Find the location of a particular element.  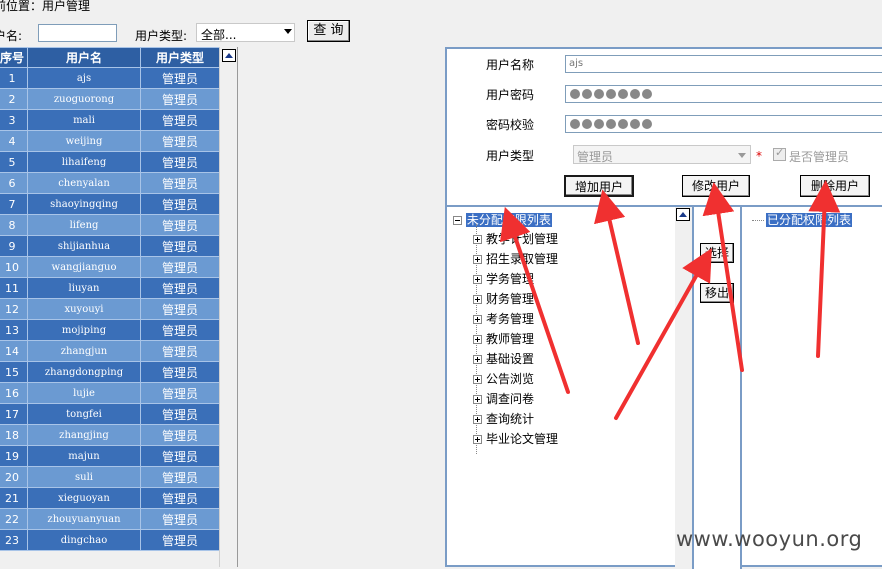

password-input is located at coordinates (723, 94).